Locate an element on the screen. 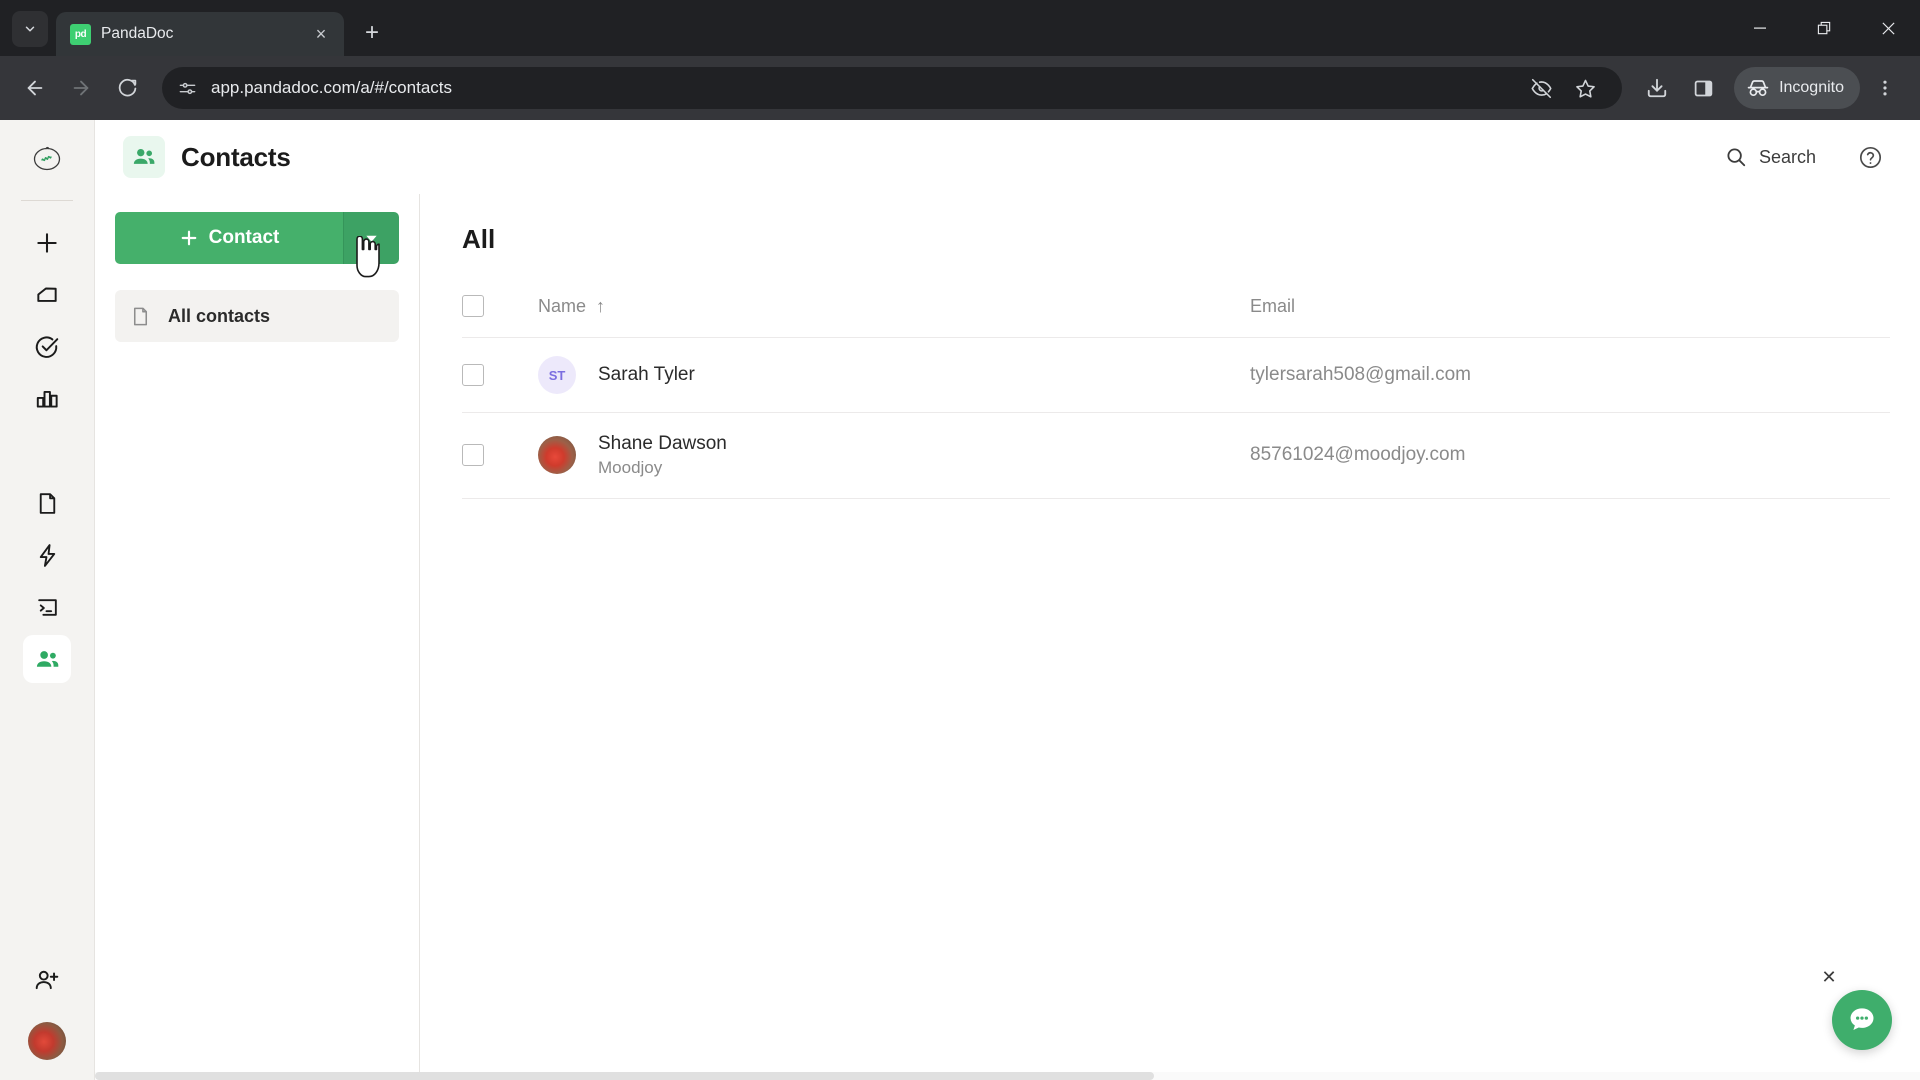  lightning-icon is located at coordinates (47, 555).